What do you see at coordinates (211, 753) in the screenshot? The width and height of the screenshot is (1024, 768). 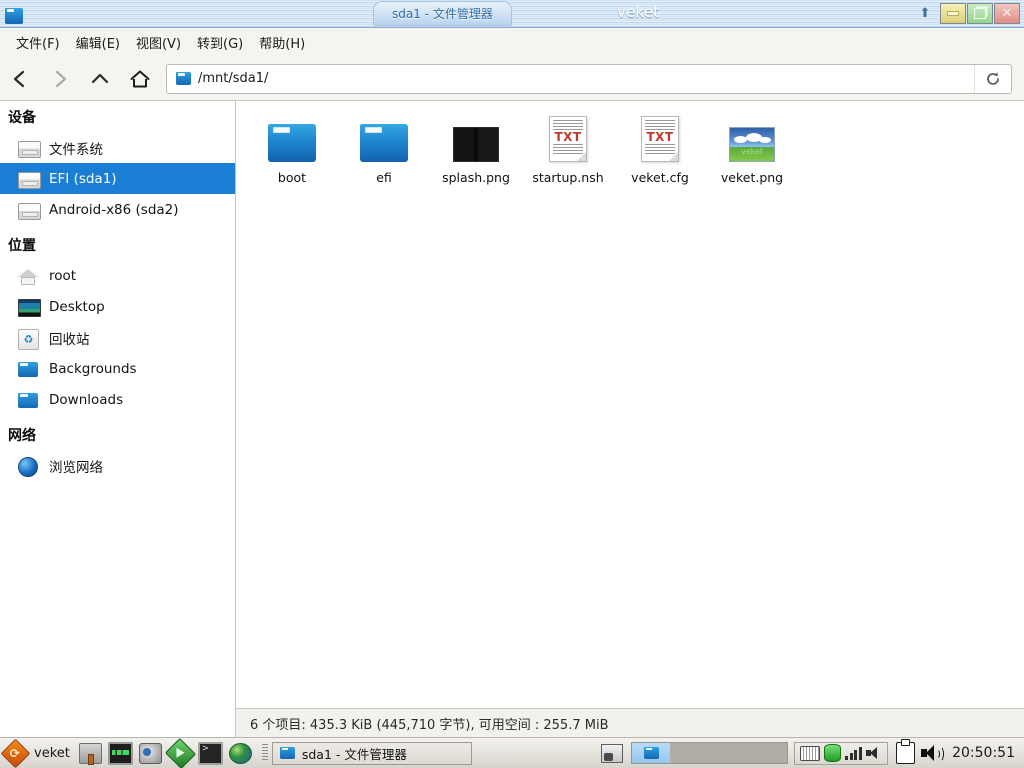 I see `launcher-terminal` at bounding box center [211, 753].